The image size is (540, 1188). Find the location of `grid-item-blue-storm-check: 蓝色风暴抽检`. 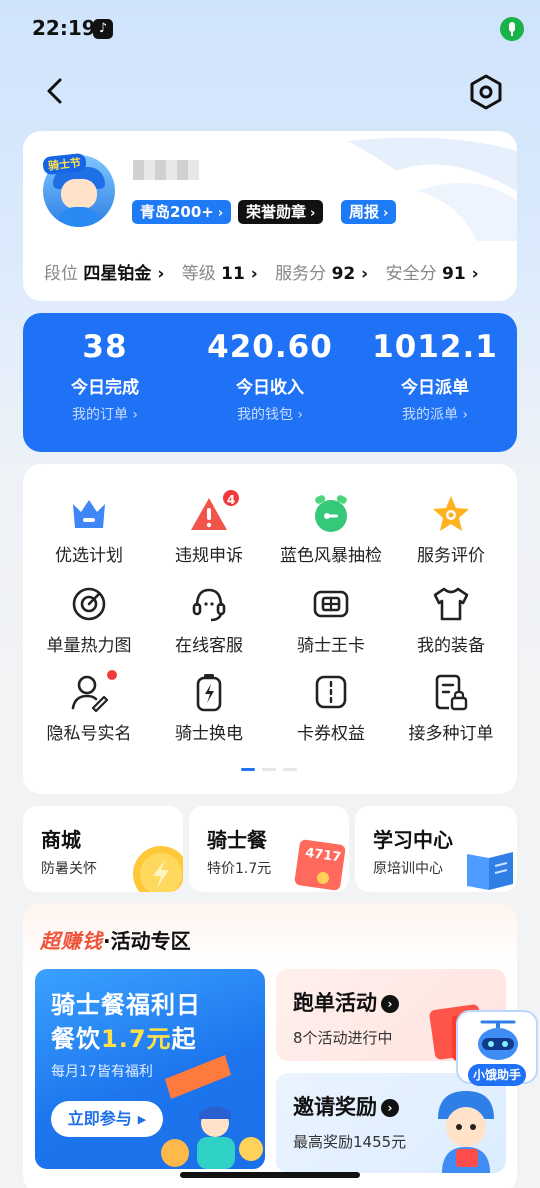

grid-item-blue-storm-check: 蓝色风暴抽检 is located at coordinates (331, 534).